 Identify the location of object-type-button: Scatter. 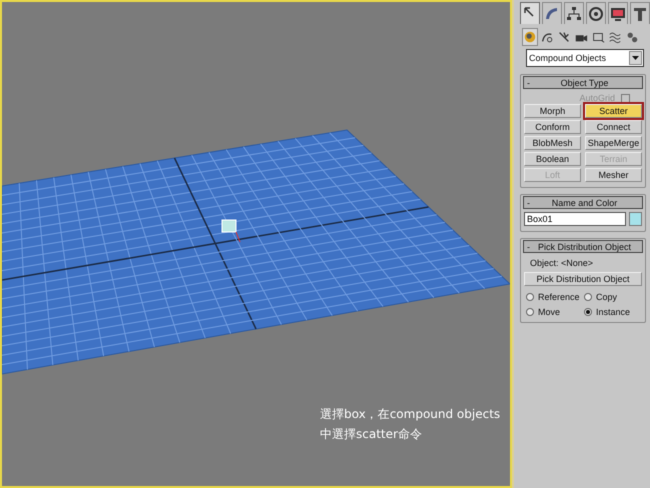
(613, 111).